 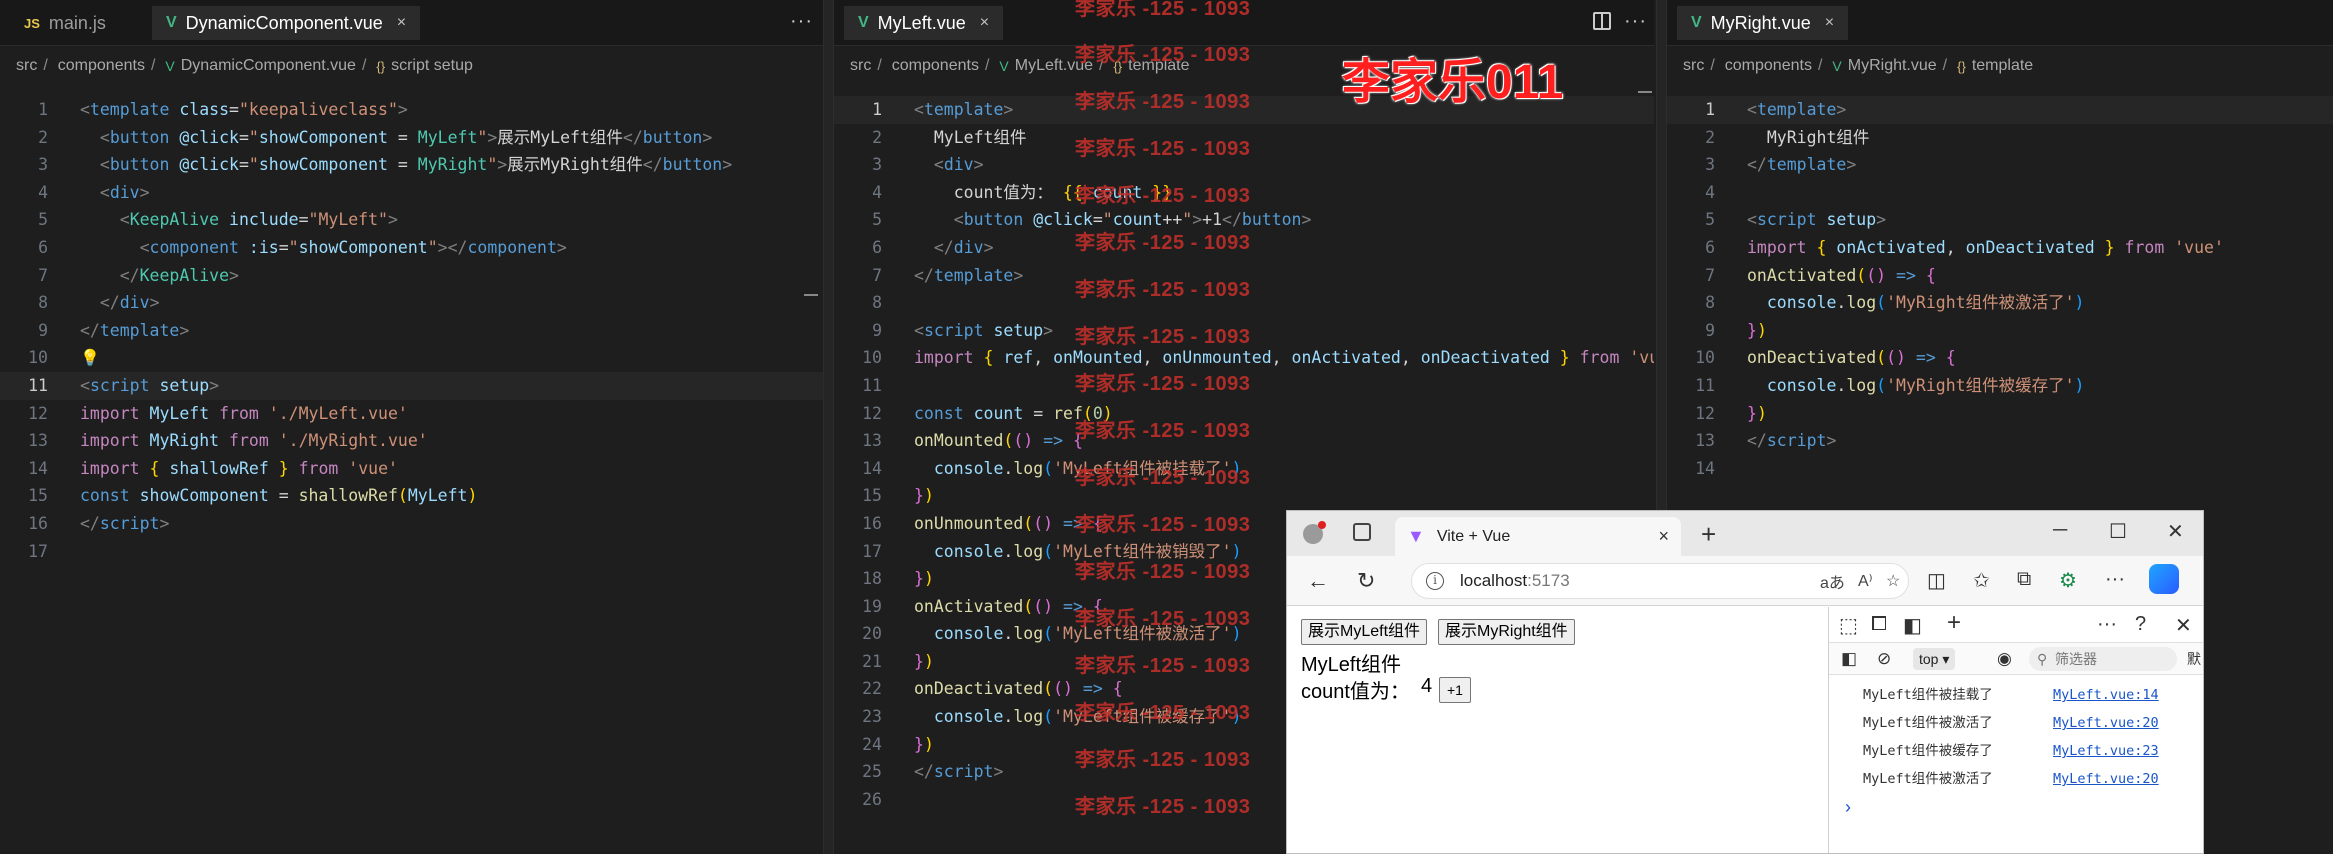 I want to click on console-log-row: MyLeft组件被挂载了 MyLeft.vue:14, so click(x=2016, y=695).